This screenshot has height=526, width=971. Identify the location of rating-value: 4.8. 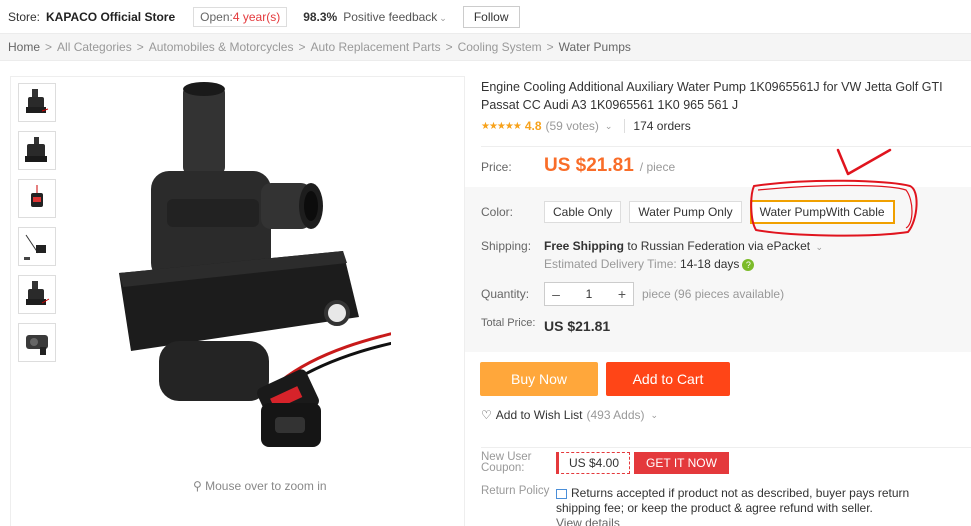
(533, 126).